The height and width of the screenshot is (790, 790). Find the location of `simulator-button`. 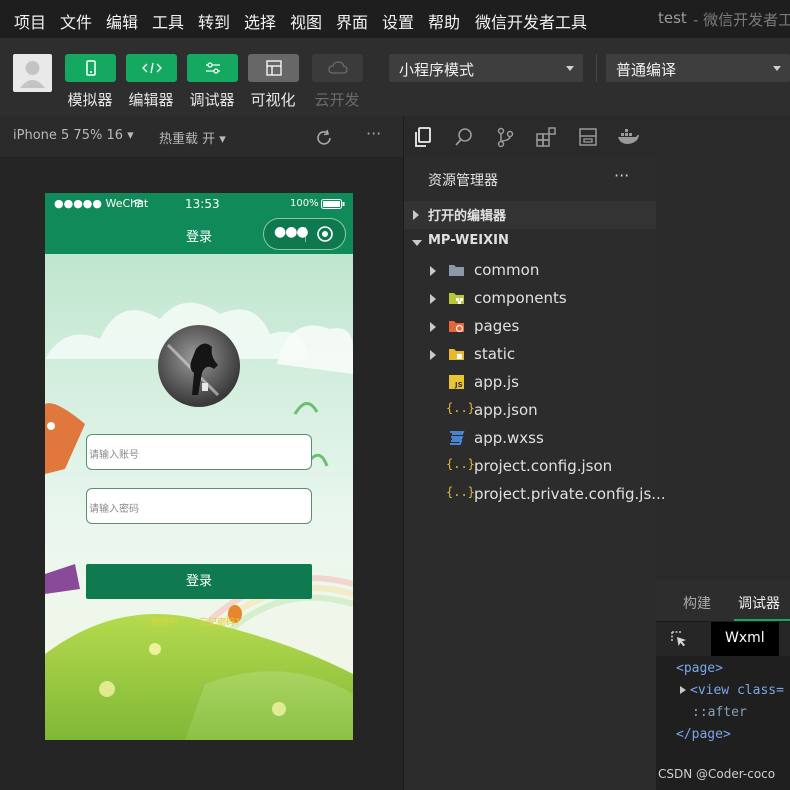

simulator-button is located at coordinates (90, 68).